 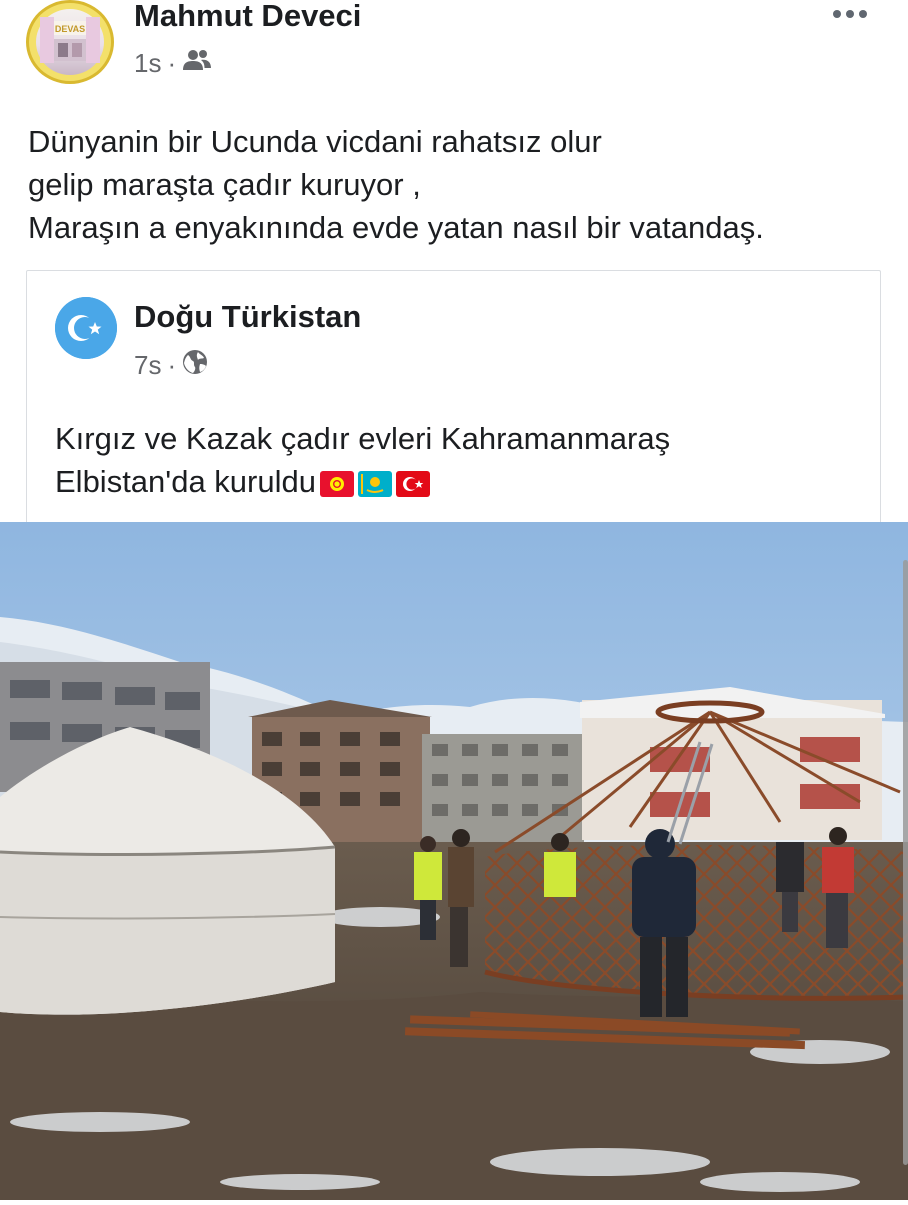 I want to click on turkey-flag-icon, so click(x=412, y=481).